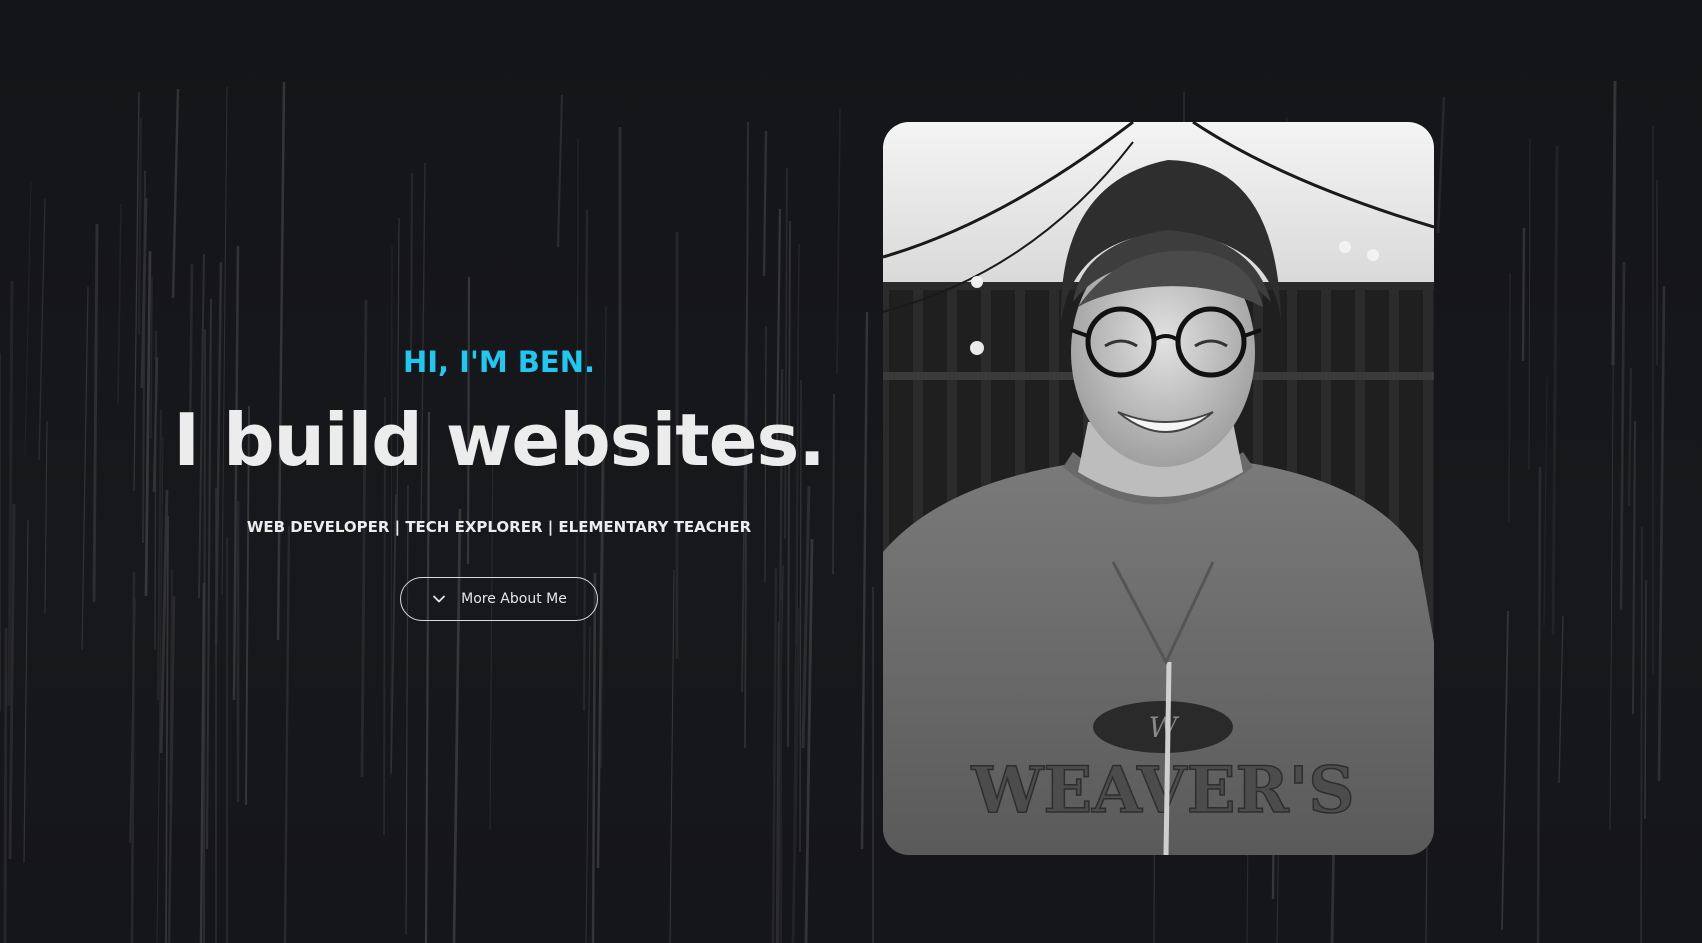 This screenshot has height=943, width=1702. What do you see at coordinates (499, 440) in the screenshot?
I see `hero-headline: I build websites.` at bounding box center [499, 440].